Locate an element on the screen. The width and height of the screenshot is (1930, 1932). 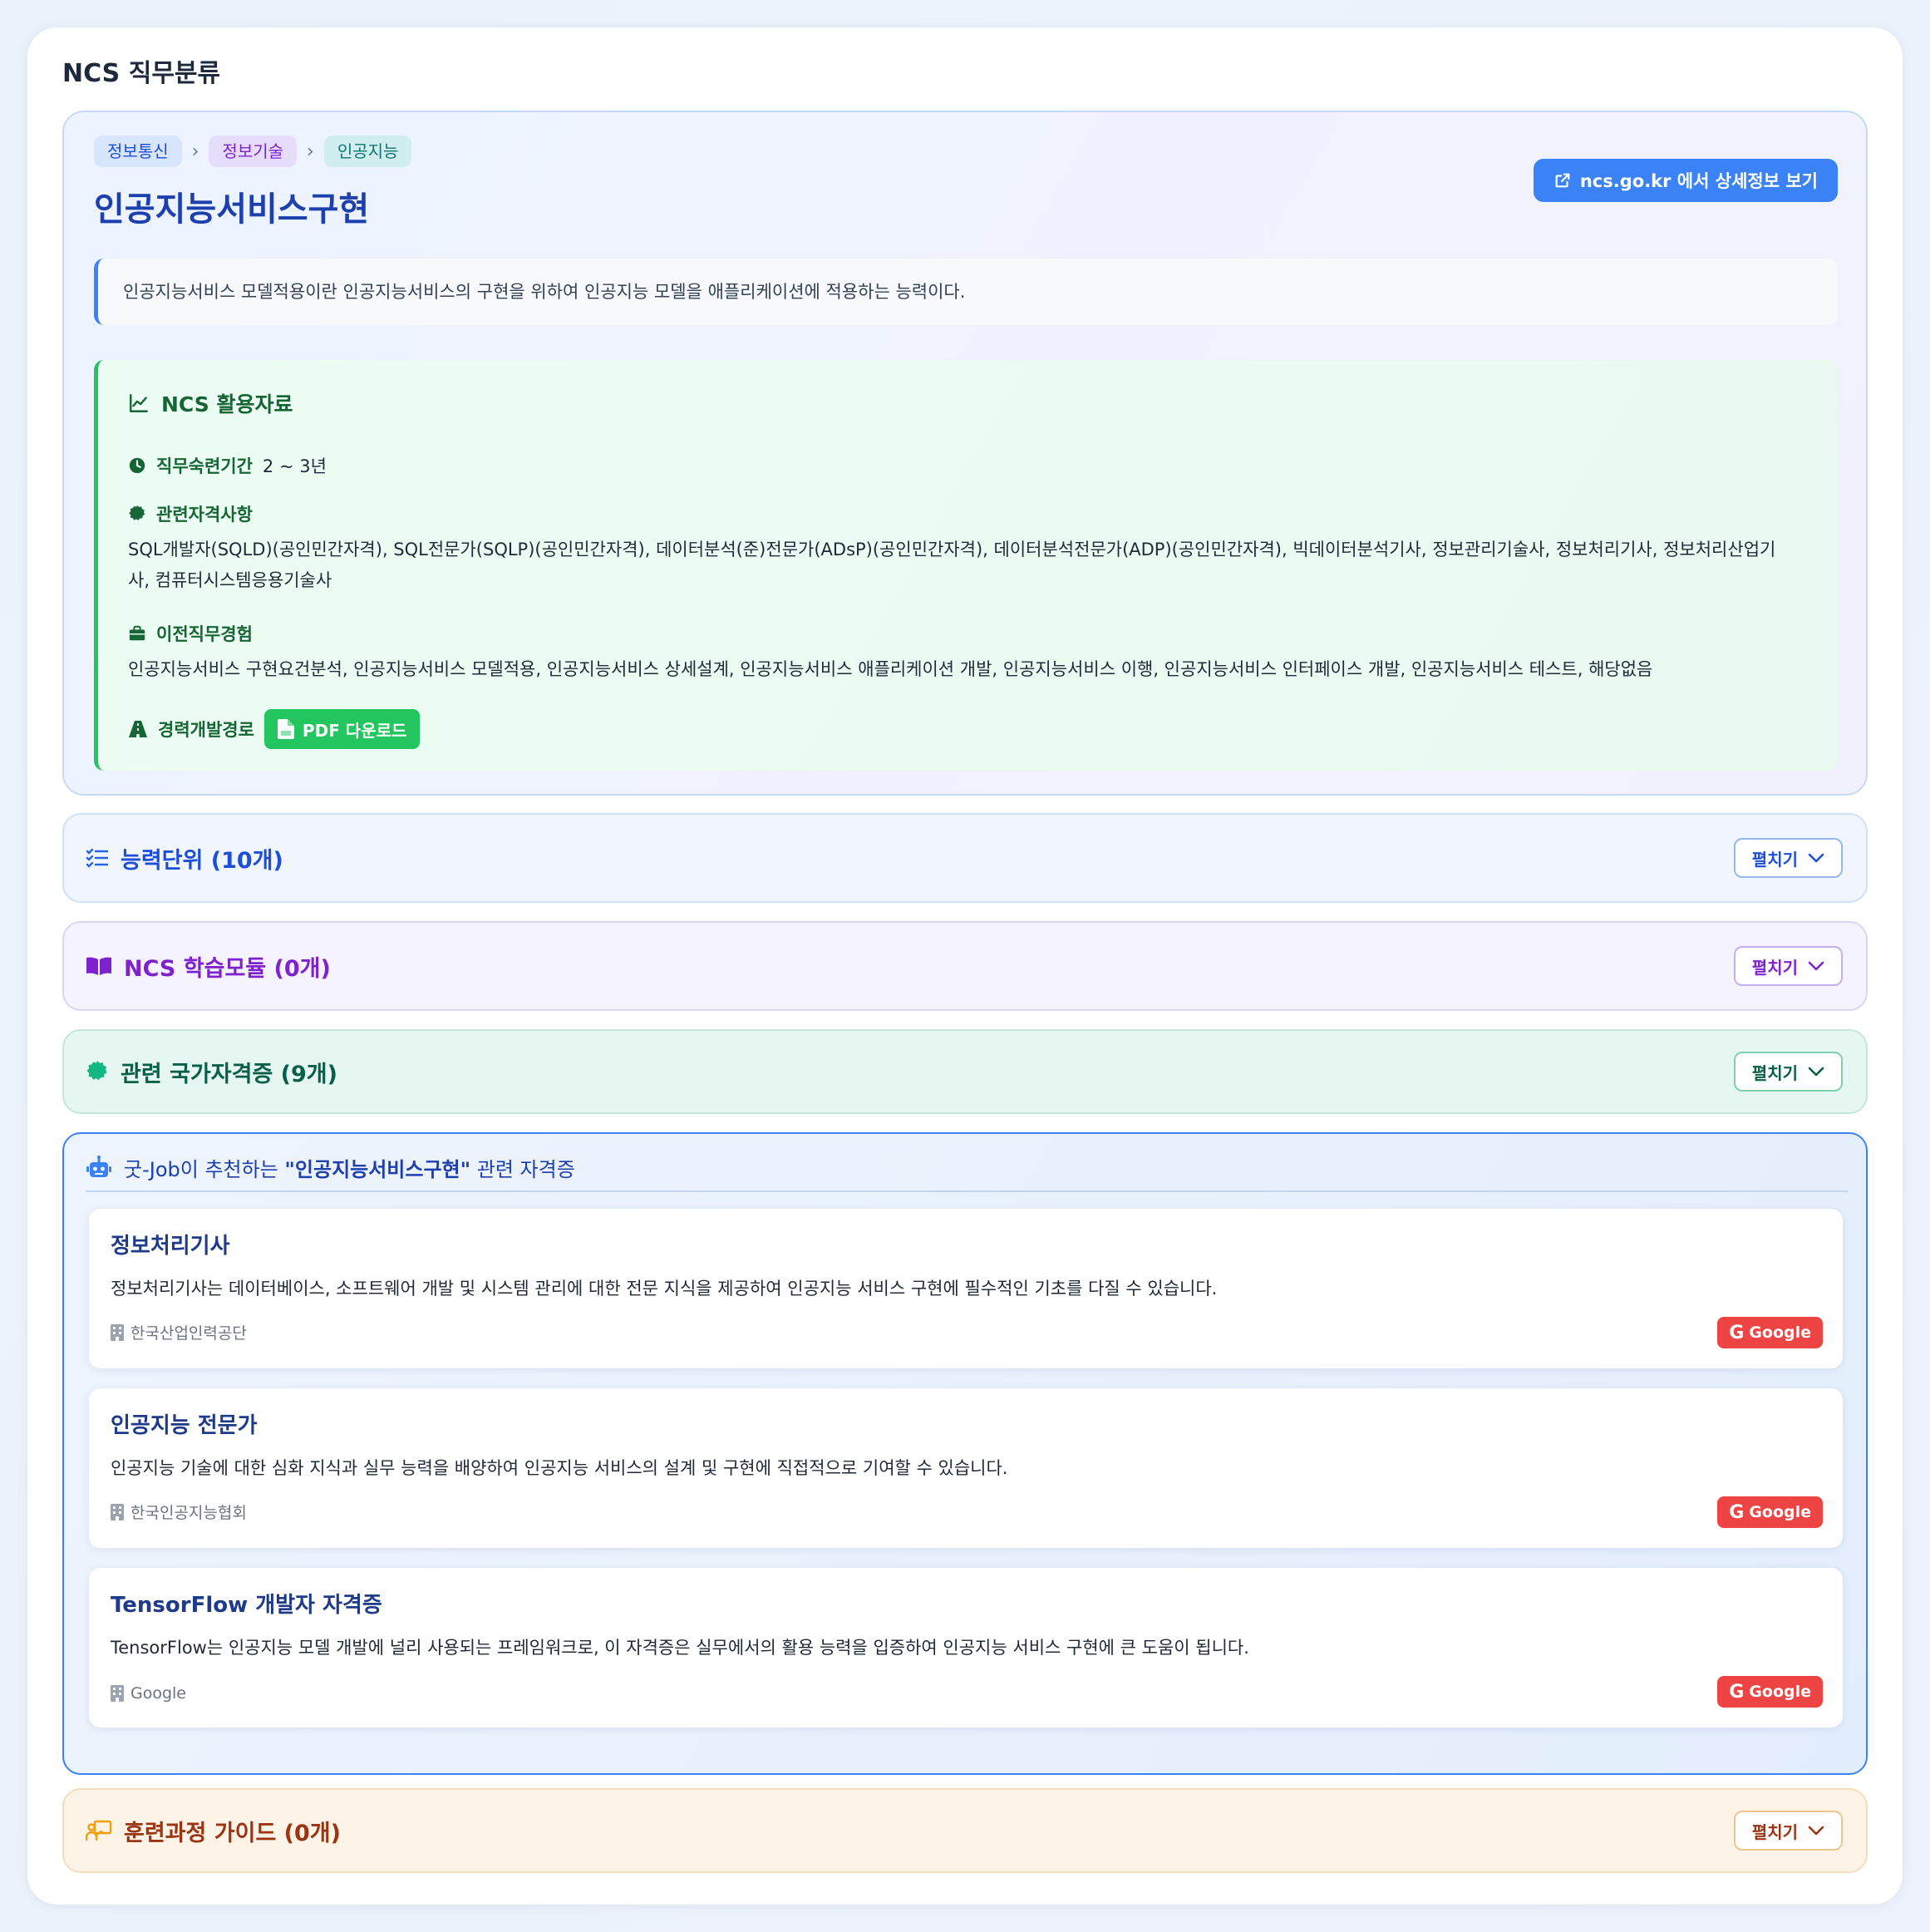
recommend-title-suffix: 관련 자격증 is located at coordinates (522, 1169).